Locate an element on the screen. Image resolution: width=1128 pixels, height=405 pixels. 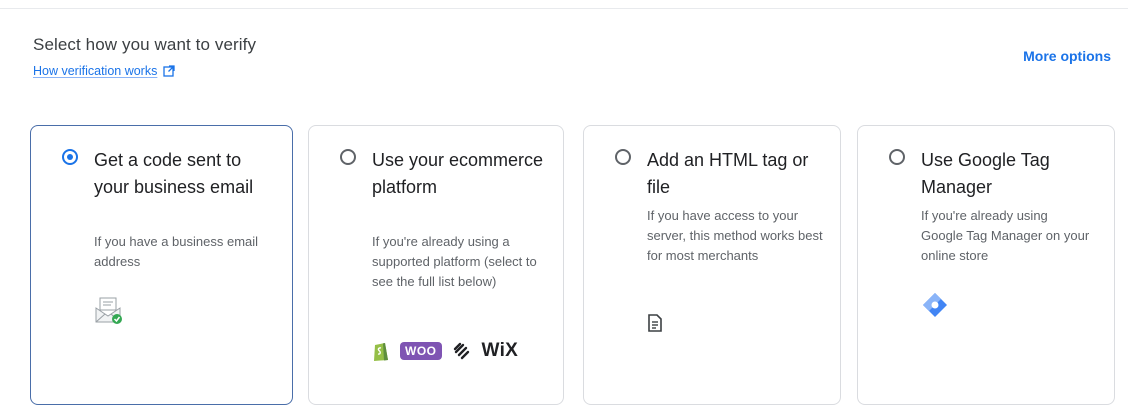
woocommerce-logo: WOO is located at coordinates (421, 351).